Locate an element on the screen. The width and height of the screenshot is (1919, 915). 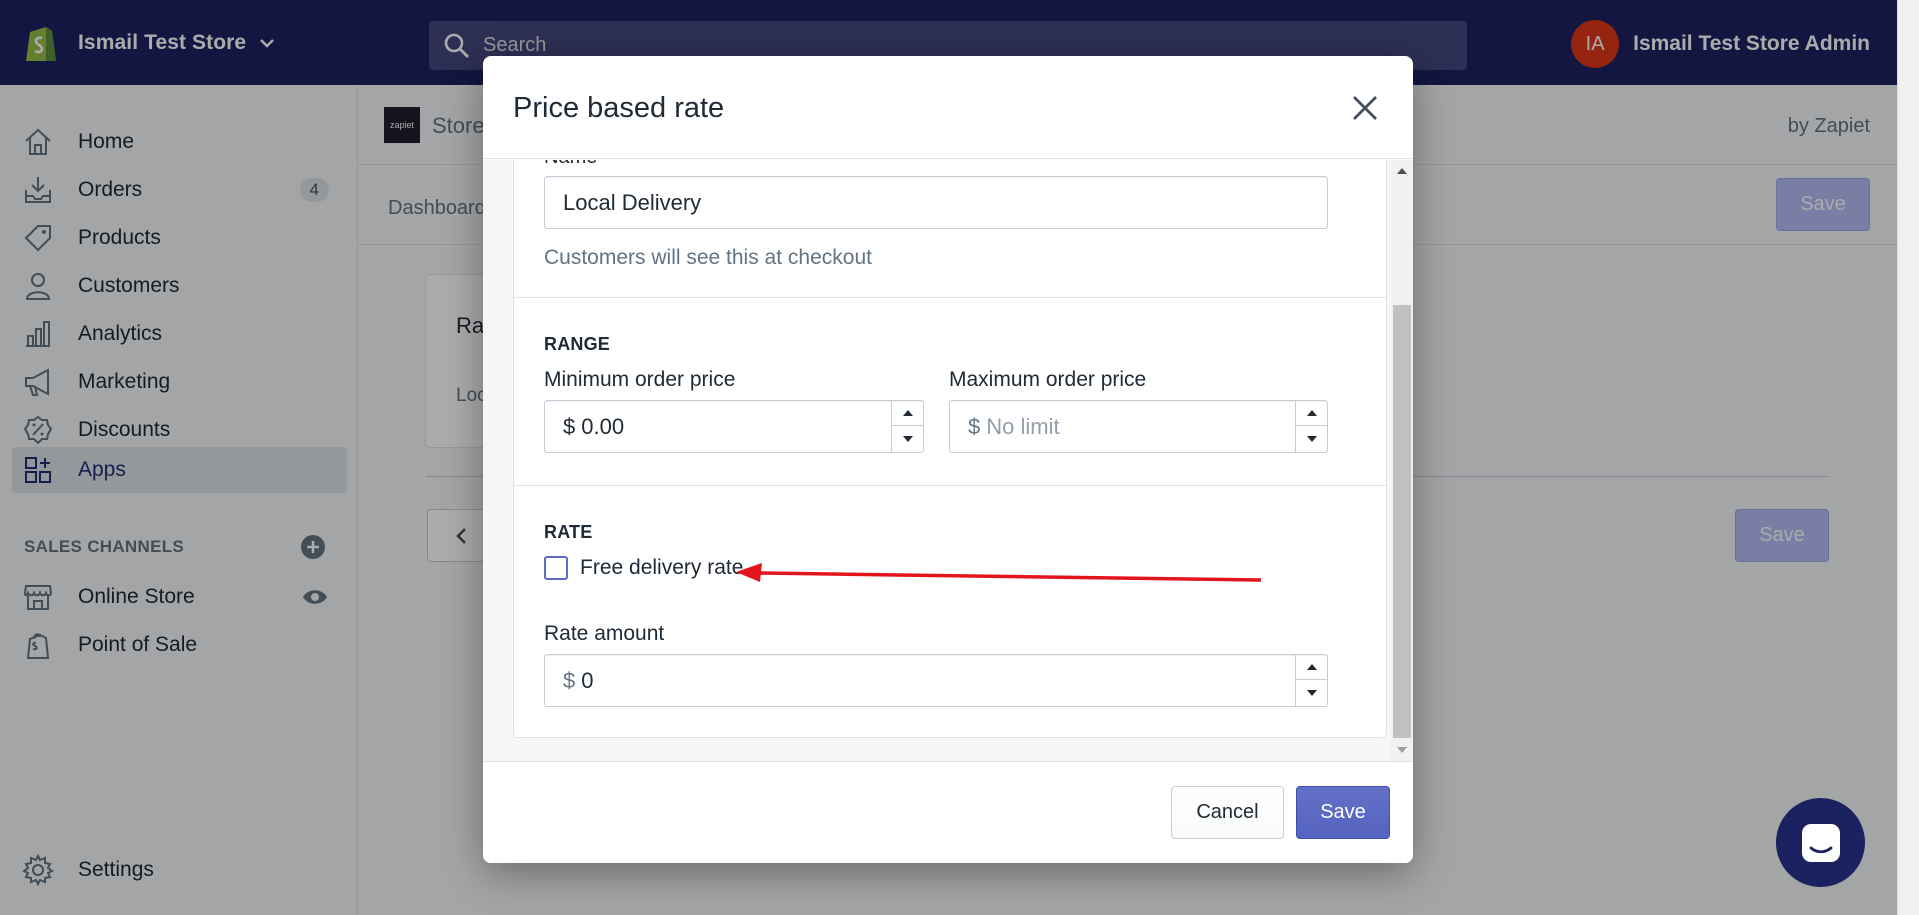
chat-launcher-button is located at coordinates (1820, 842).